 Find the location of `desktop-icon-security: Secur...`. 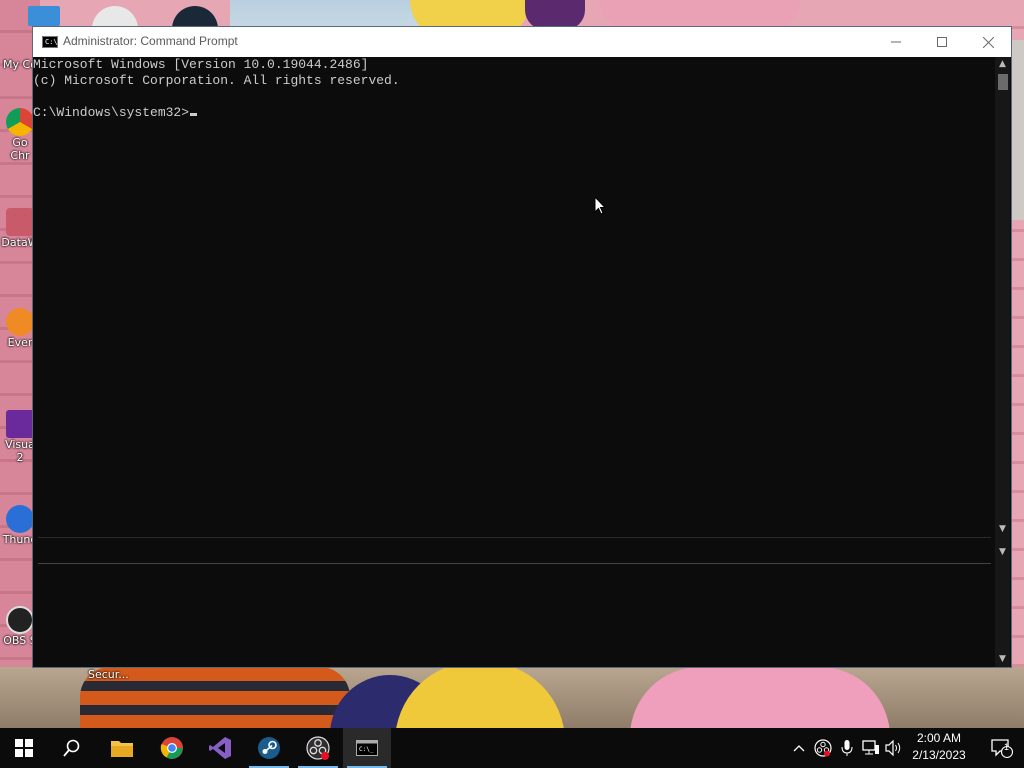

desktop-icon-security: Secur... is located at coordinates (108, 674).